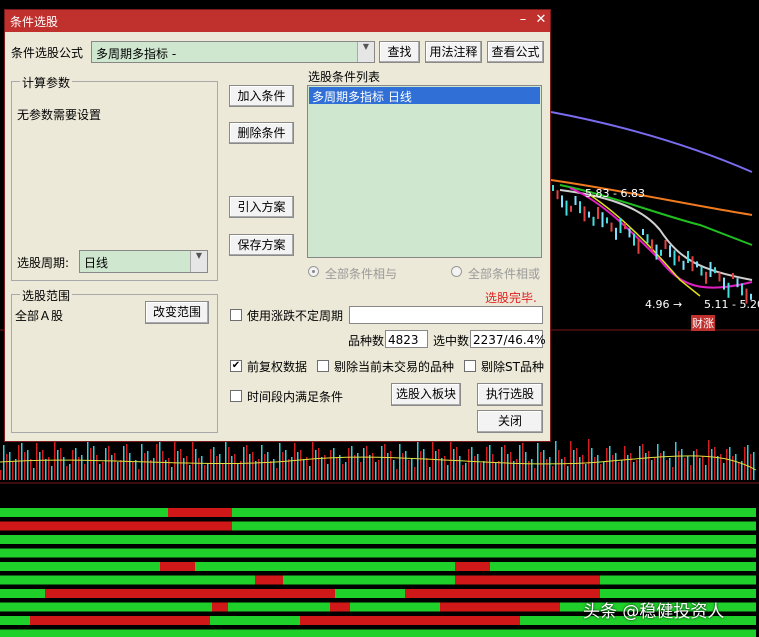  Describe the element at coordinates (233, 52) in the screenshot. I see `formula-select: 多周期多指标 - ▼` at that location.